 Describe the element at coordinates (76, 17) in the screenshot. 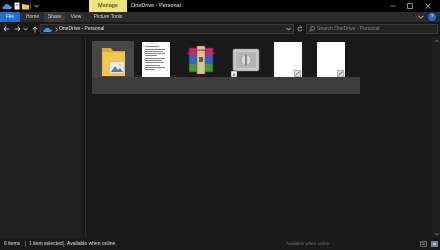

I see `tab-view: View` at that location.